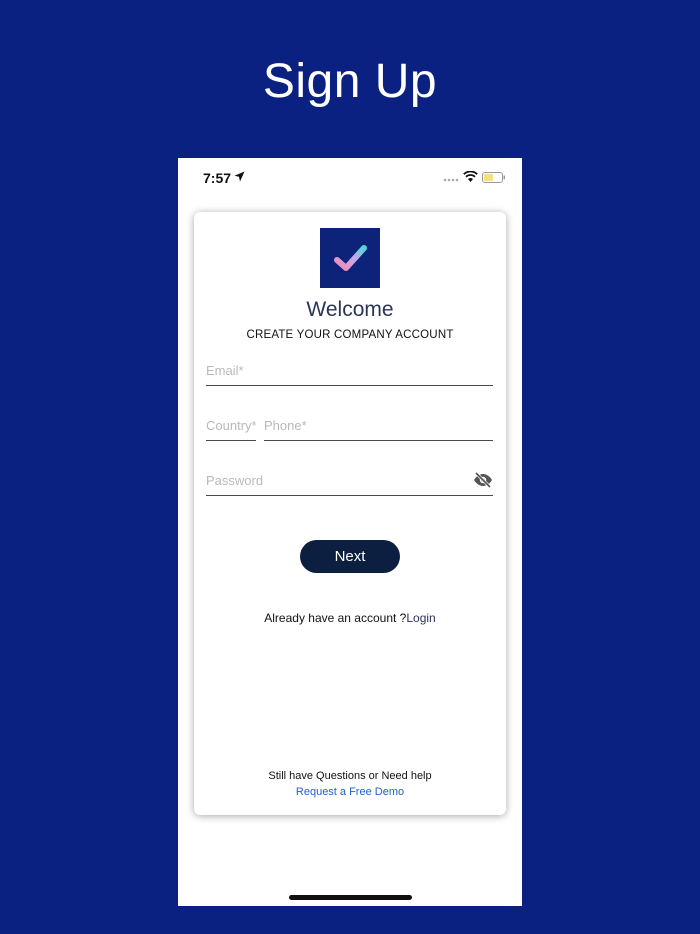 The height and width of the screenshot is (934, 700). I want to click on phone-field, so click(378, 425).